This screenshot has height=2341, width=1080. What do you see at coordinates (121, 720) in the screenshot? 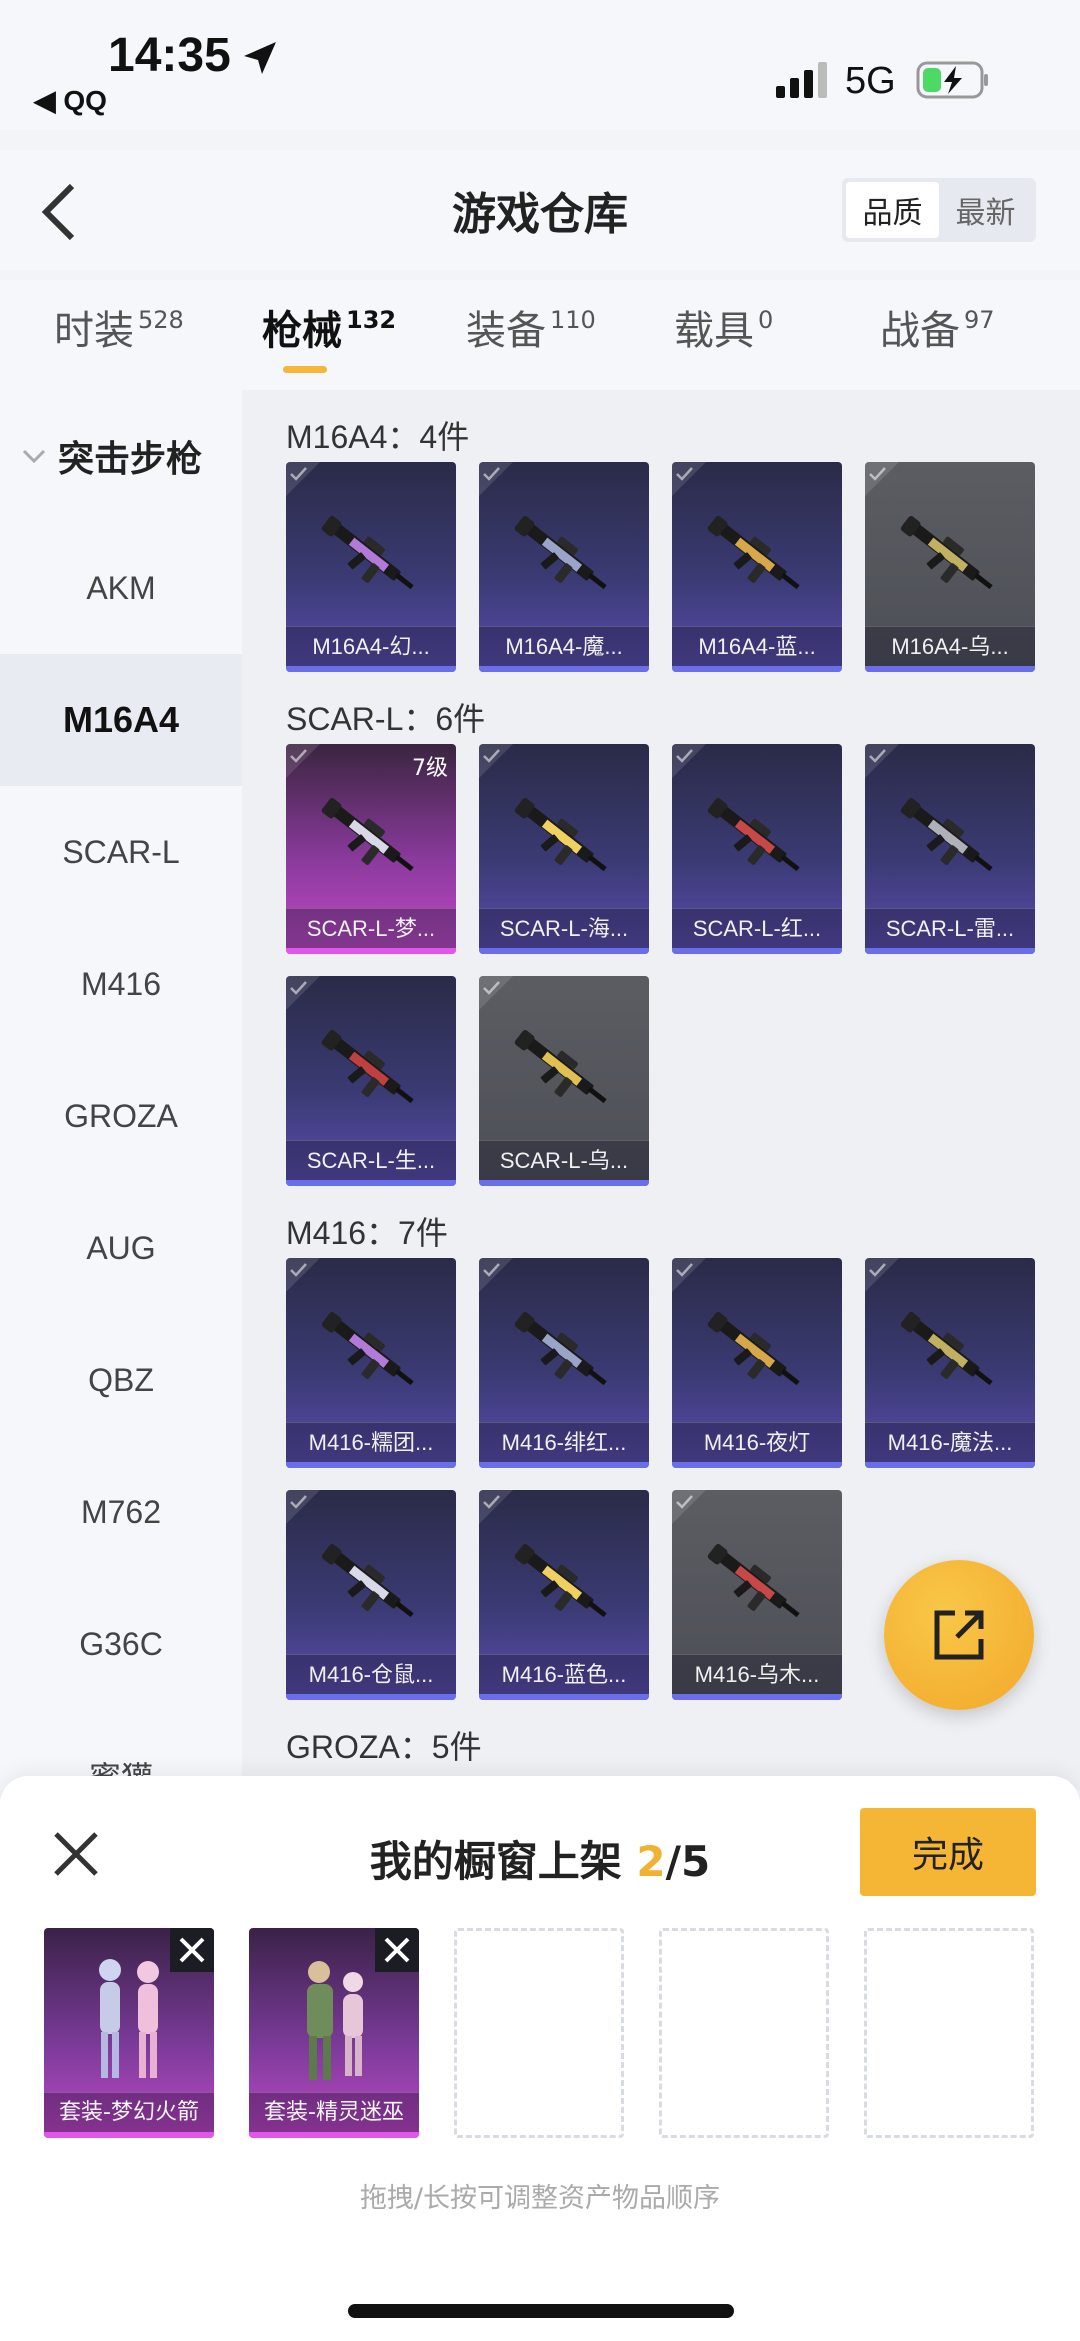
I see `sidebar-item-m16a4: M16A4` at bounding box center [121, 720].